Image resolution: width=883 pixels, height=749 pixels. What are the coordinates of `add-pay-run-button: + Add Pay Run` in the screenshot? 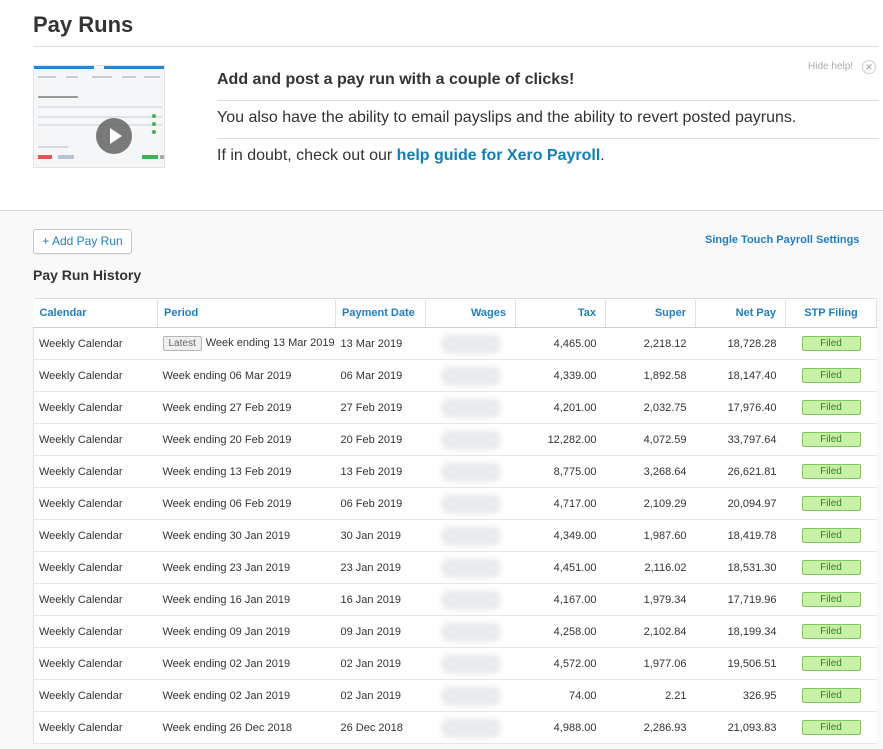 It's located at (82, 241).